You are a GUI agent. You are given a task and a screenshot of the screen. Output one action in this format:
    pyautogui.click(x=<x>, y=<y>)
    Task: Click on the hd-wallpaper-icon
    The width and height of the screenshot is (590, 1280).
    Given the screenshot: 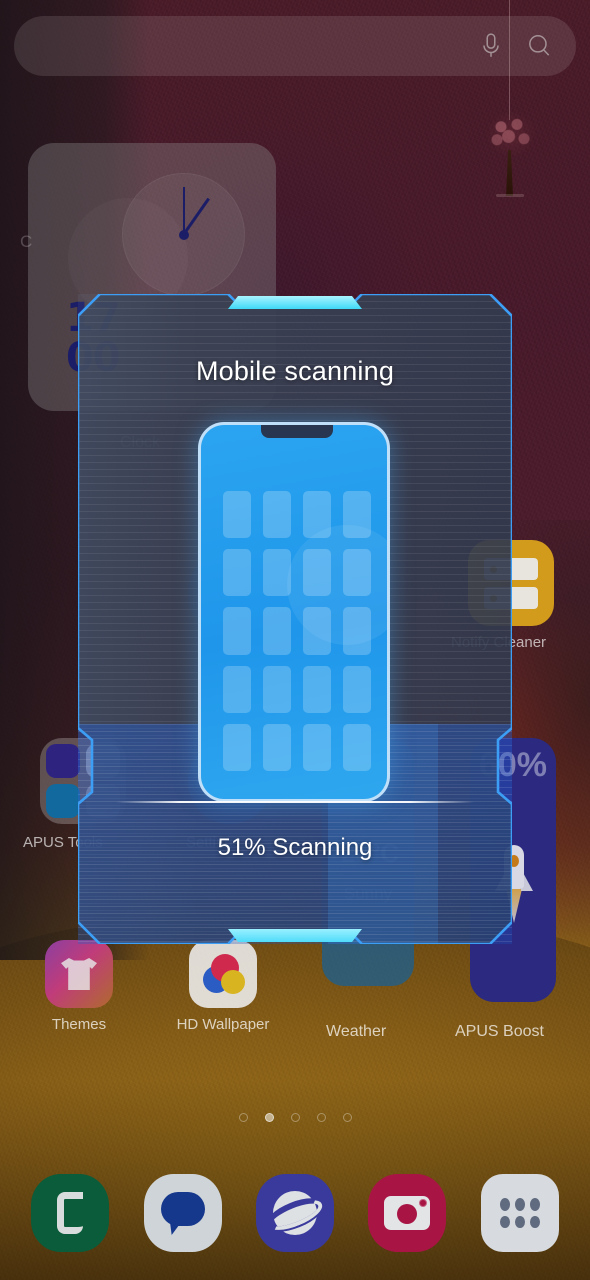 What is the action you would take?
    pyautogui.click(x=223, y=974)
    